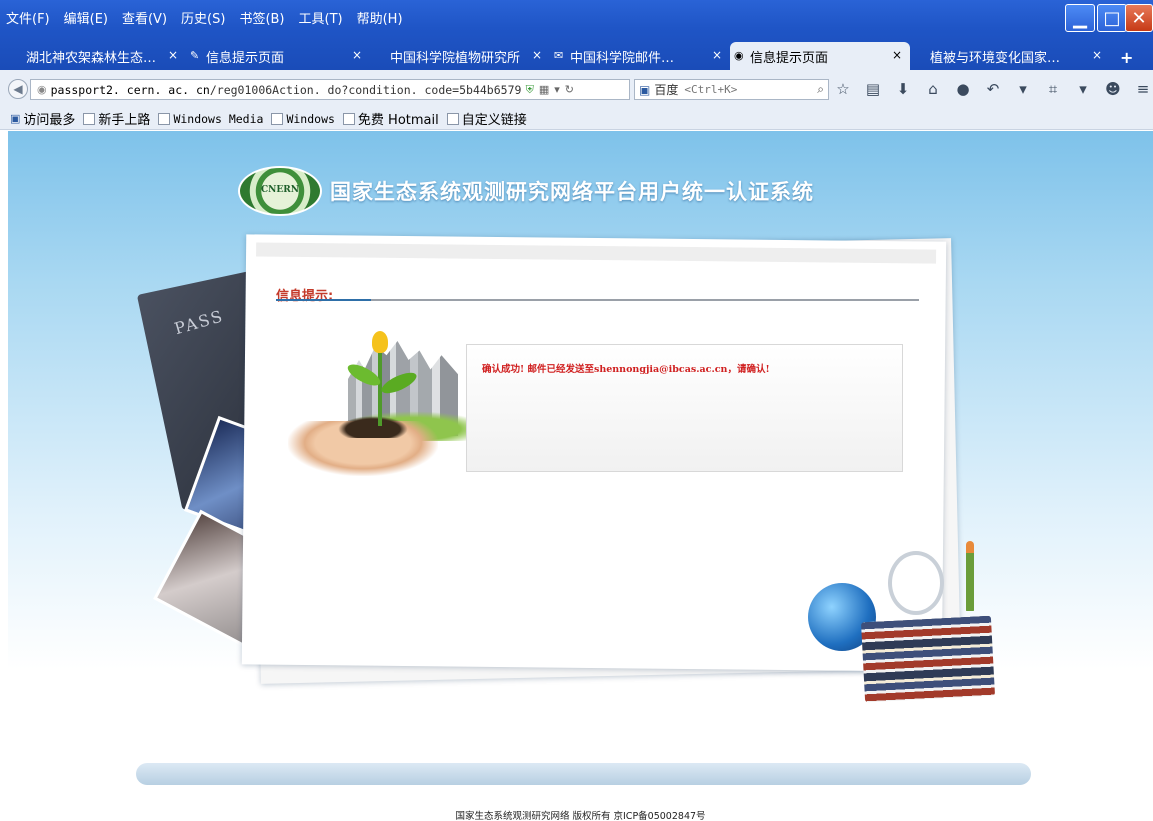 Image resolution: width=1153 pixels, height=821 pixels. I want to click on page-icon: ◉, so click(739, 55).